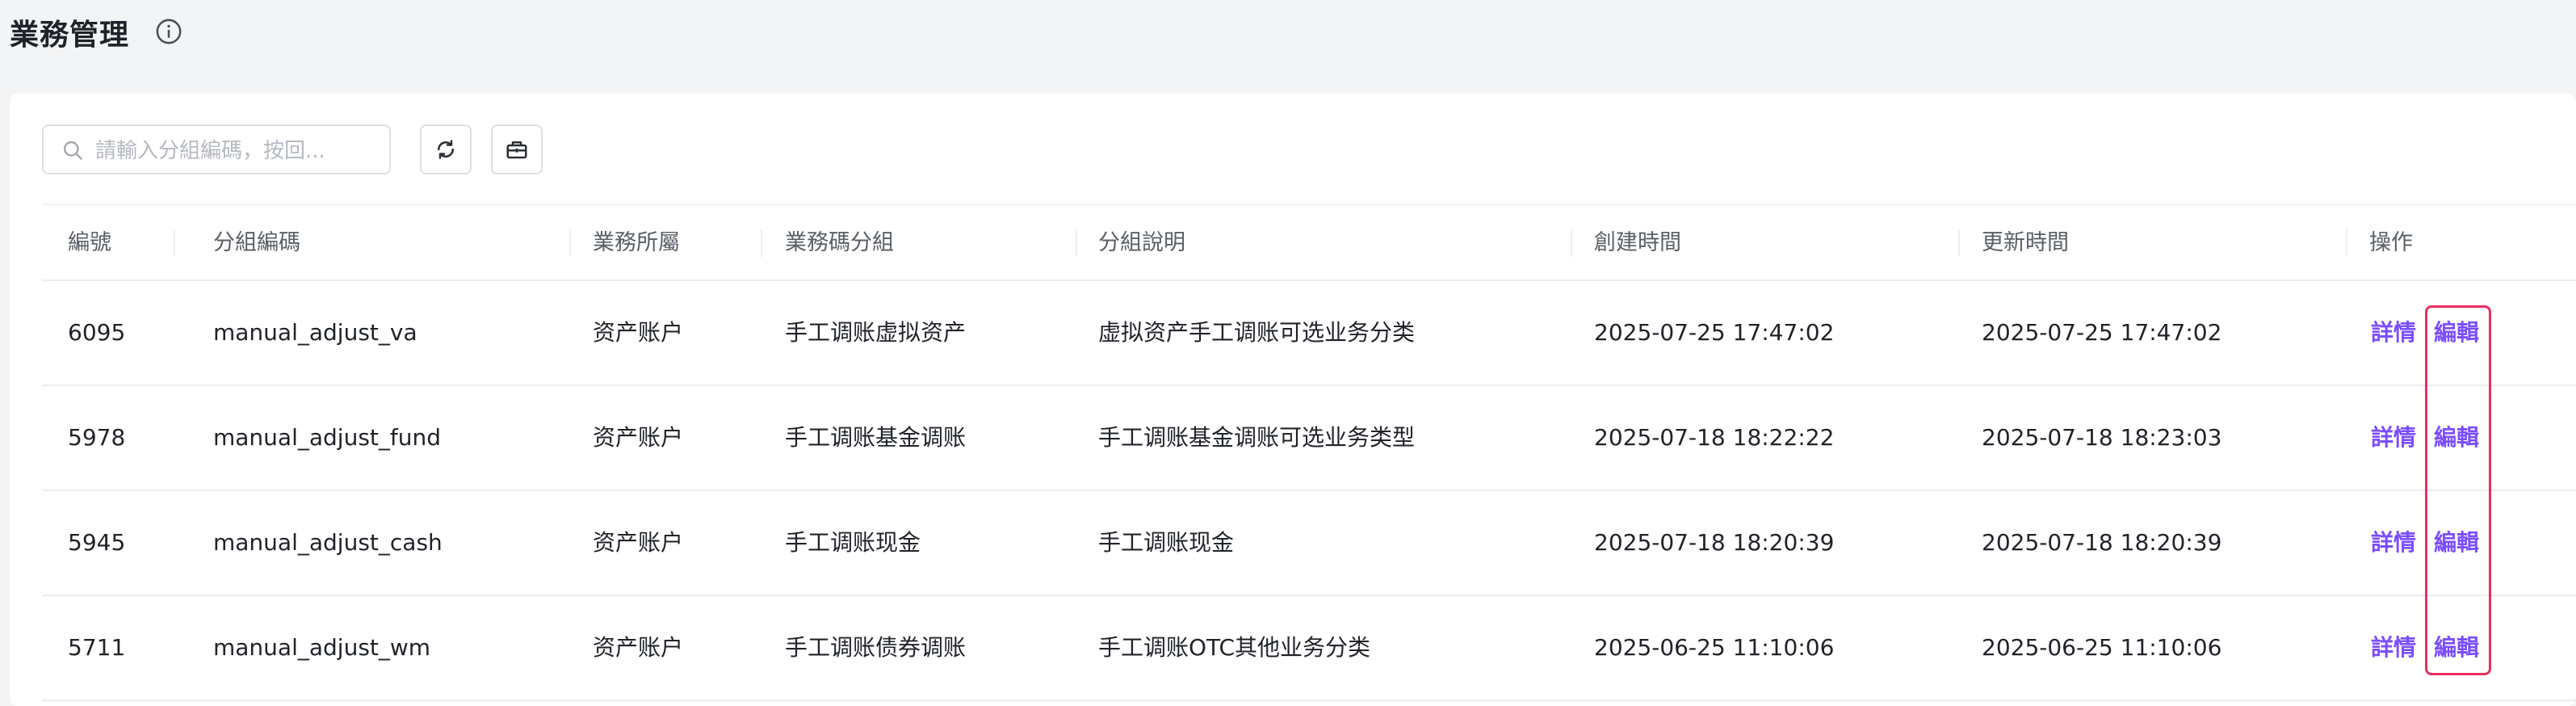  What do you see at coordinates (839, 242) in the screenshot?
I see `column-header-business-code-group: 業務碼分組` at bounding box center [839, 242].